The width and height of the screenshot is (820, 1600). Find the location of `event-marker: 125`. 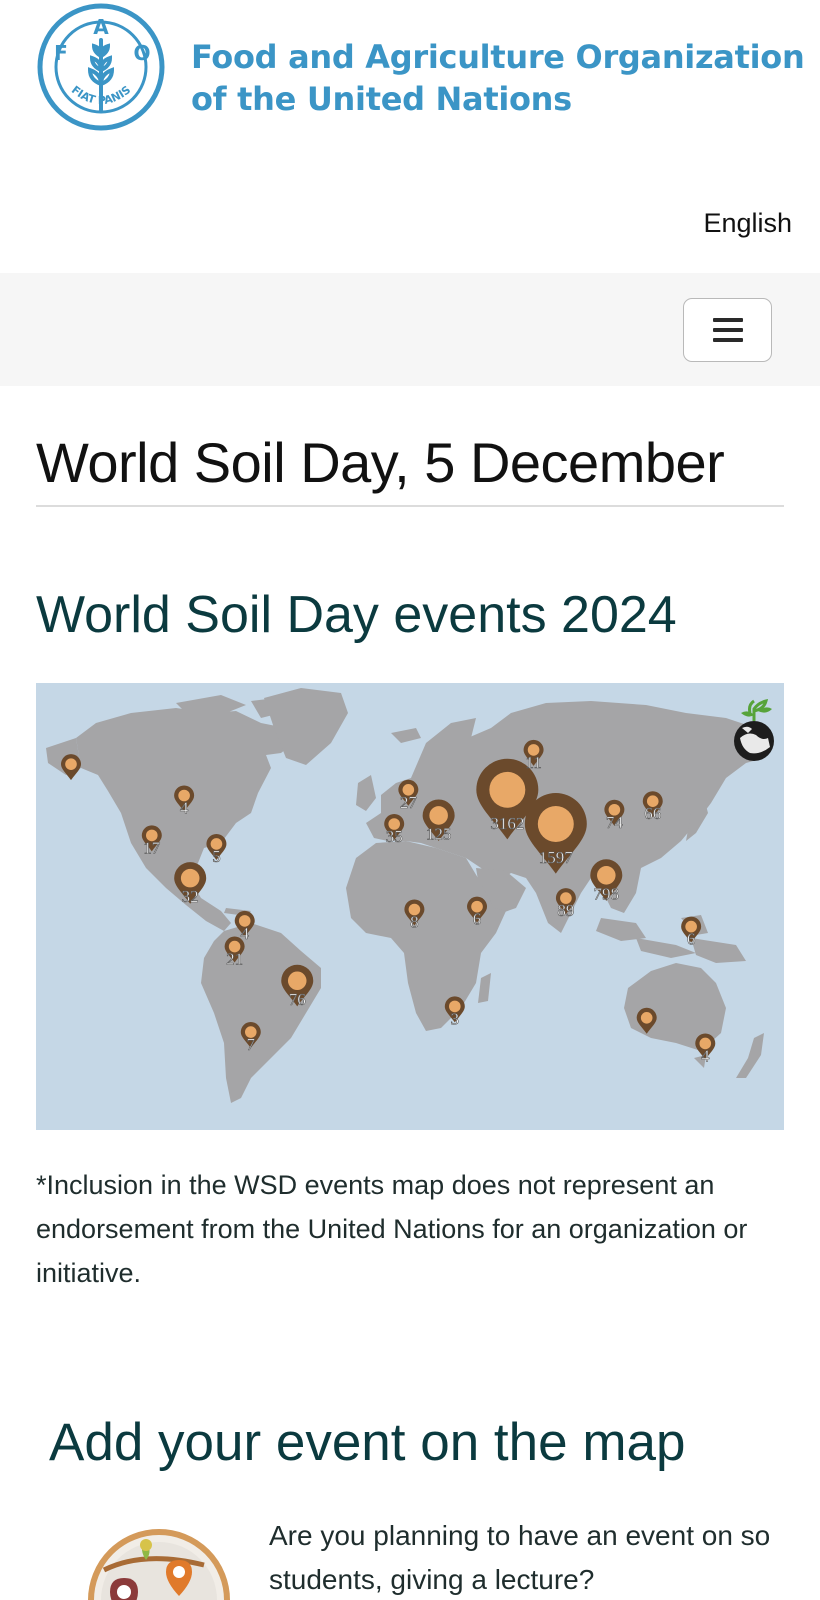

event-marker: 125 is located at coordinates (438, 821).